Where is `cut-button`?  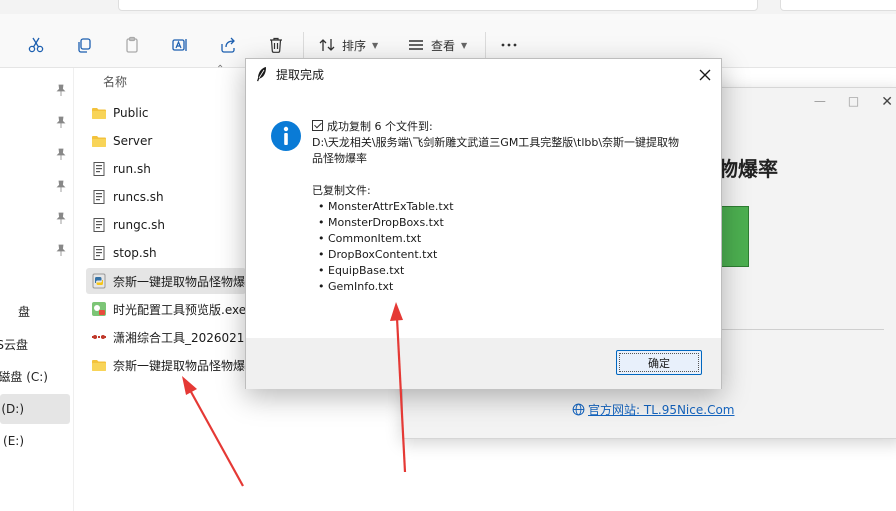 cut-button is located at coordinates (36, 45).